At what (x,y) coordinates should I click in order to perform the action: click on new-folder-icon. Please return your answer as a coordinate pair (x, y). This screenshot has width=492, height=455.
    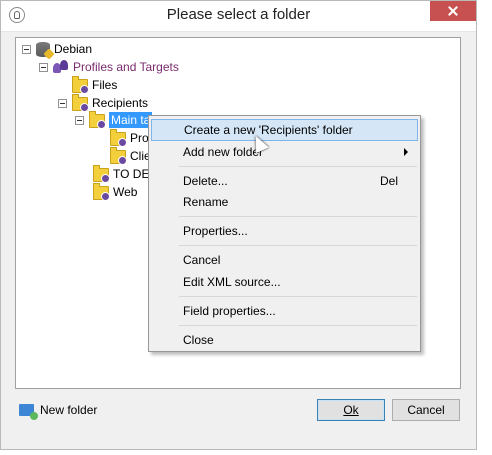
    Looking at the image, I should click on (28, 412).